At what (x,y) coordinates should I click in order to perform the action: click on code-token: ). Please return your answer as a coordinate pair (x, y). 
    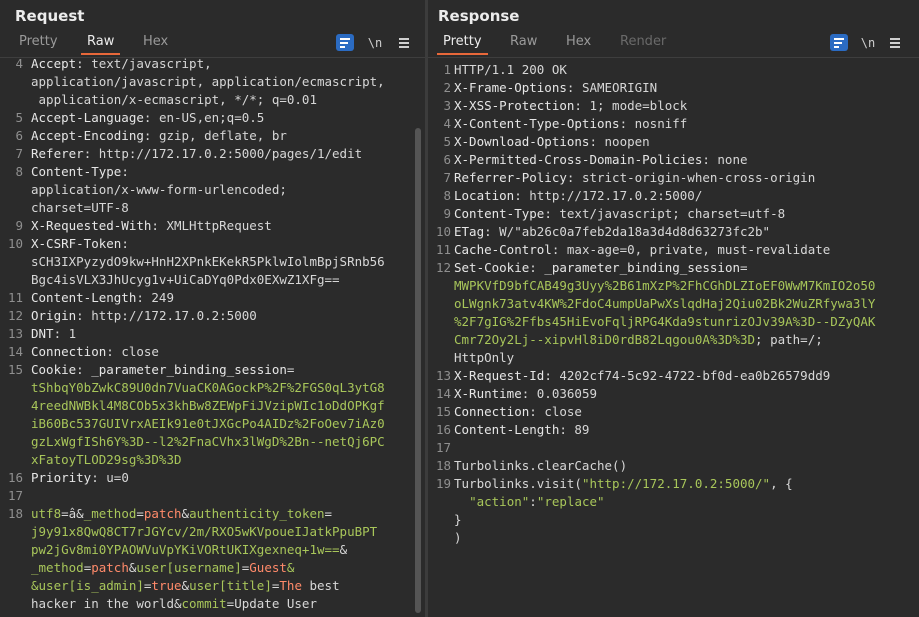
    Looking at the image, I should click on (458, 537).